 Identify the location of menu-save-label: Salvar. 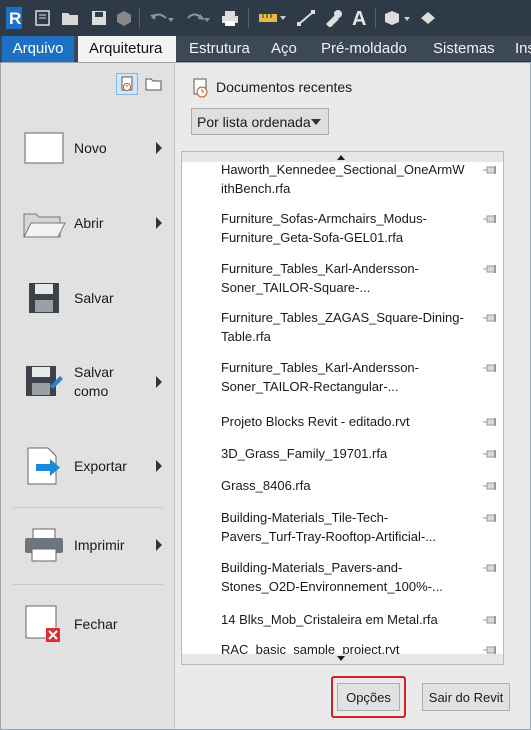
(94, 297).